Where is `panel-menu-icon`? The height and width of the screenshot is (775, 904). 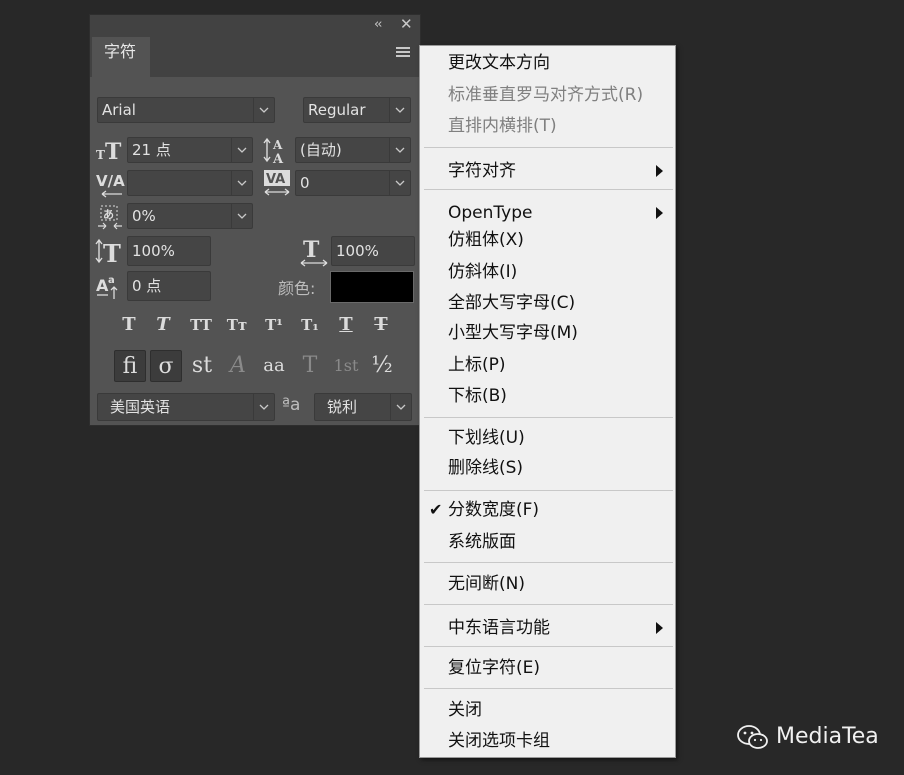 panel-menu-icon is located at coordinates (403, 52).